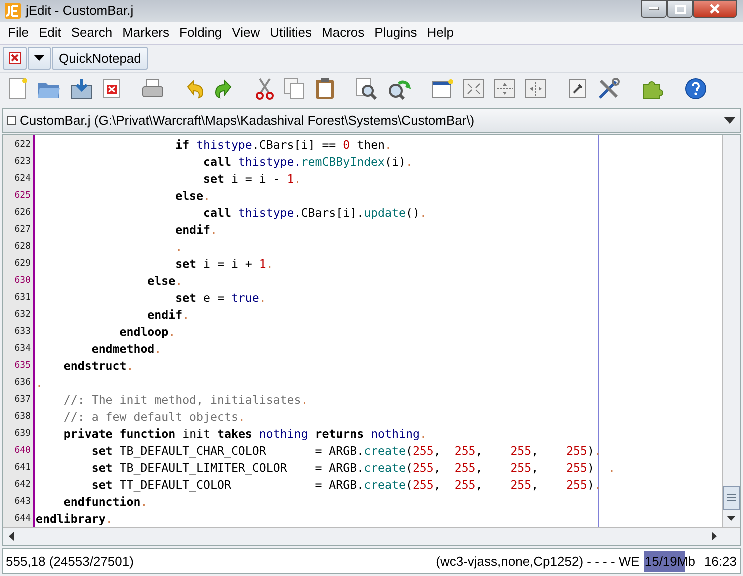 The image size is (743, 576). Describe the element at coordinates (126, 349) in the screenshot. I see `code-line: endmethod.` at that location.